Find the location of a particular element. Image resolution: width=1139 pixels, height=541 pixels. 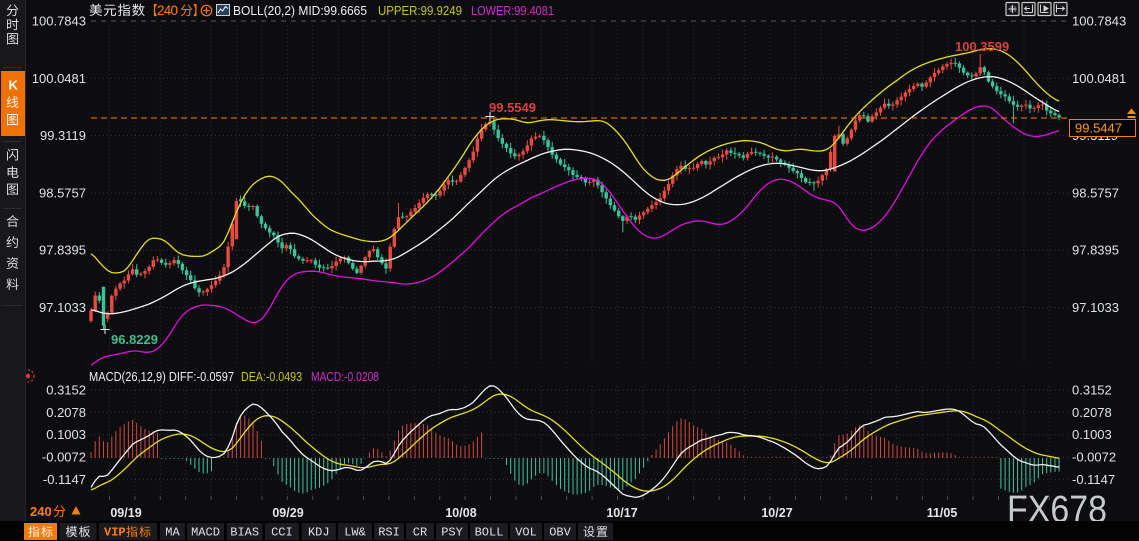

svg-text: 09/19 is located at coordinates (125, 513).